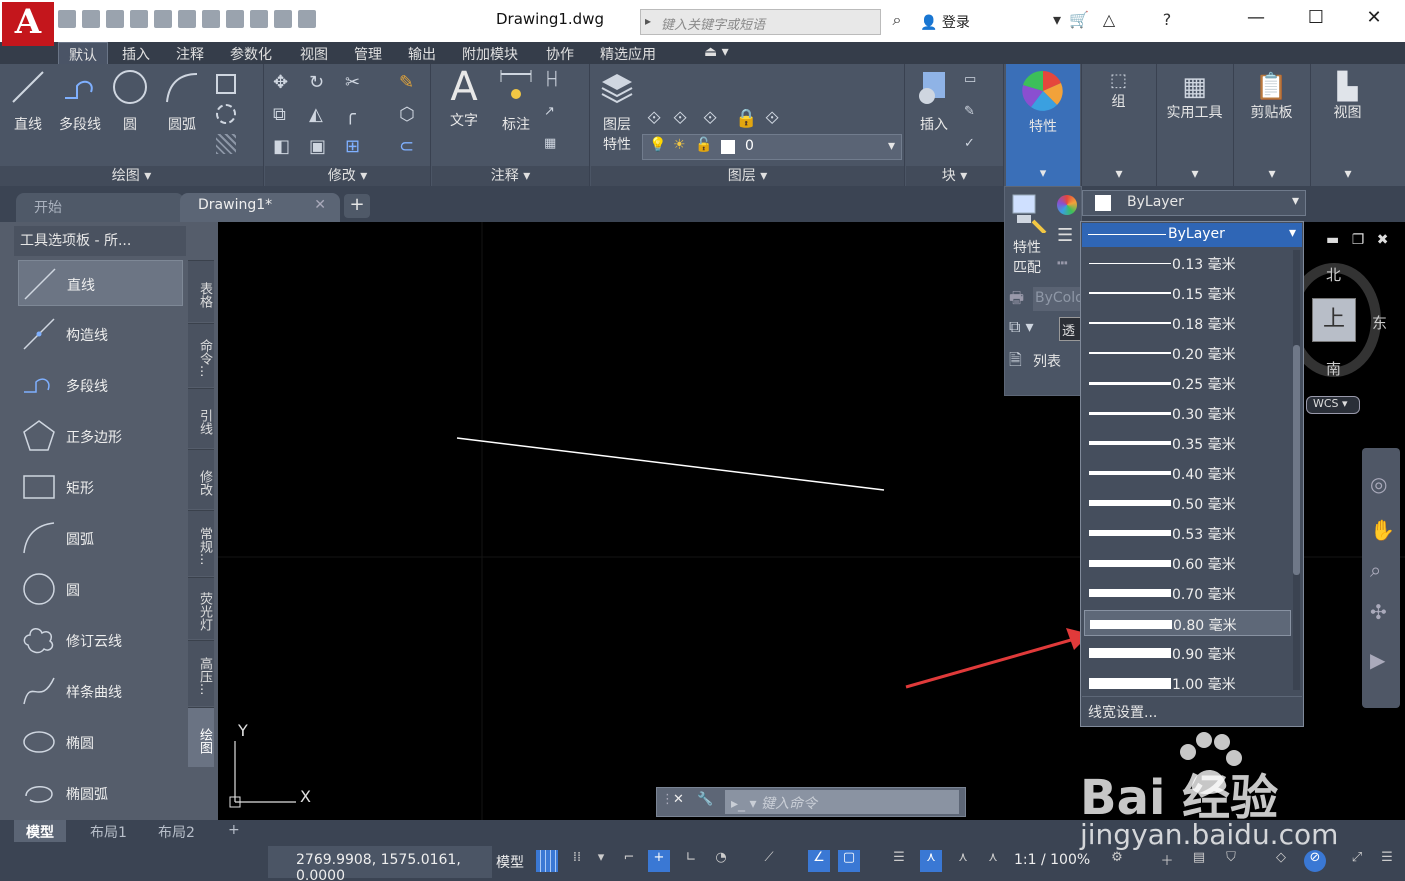 The image size is (1405, 881). I want to click on lineweight-option: 0.53 毫米, so click(1187, 533).